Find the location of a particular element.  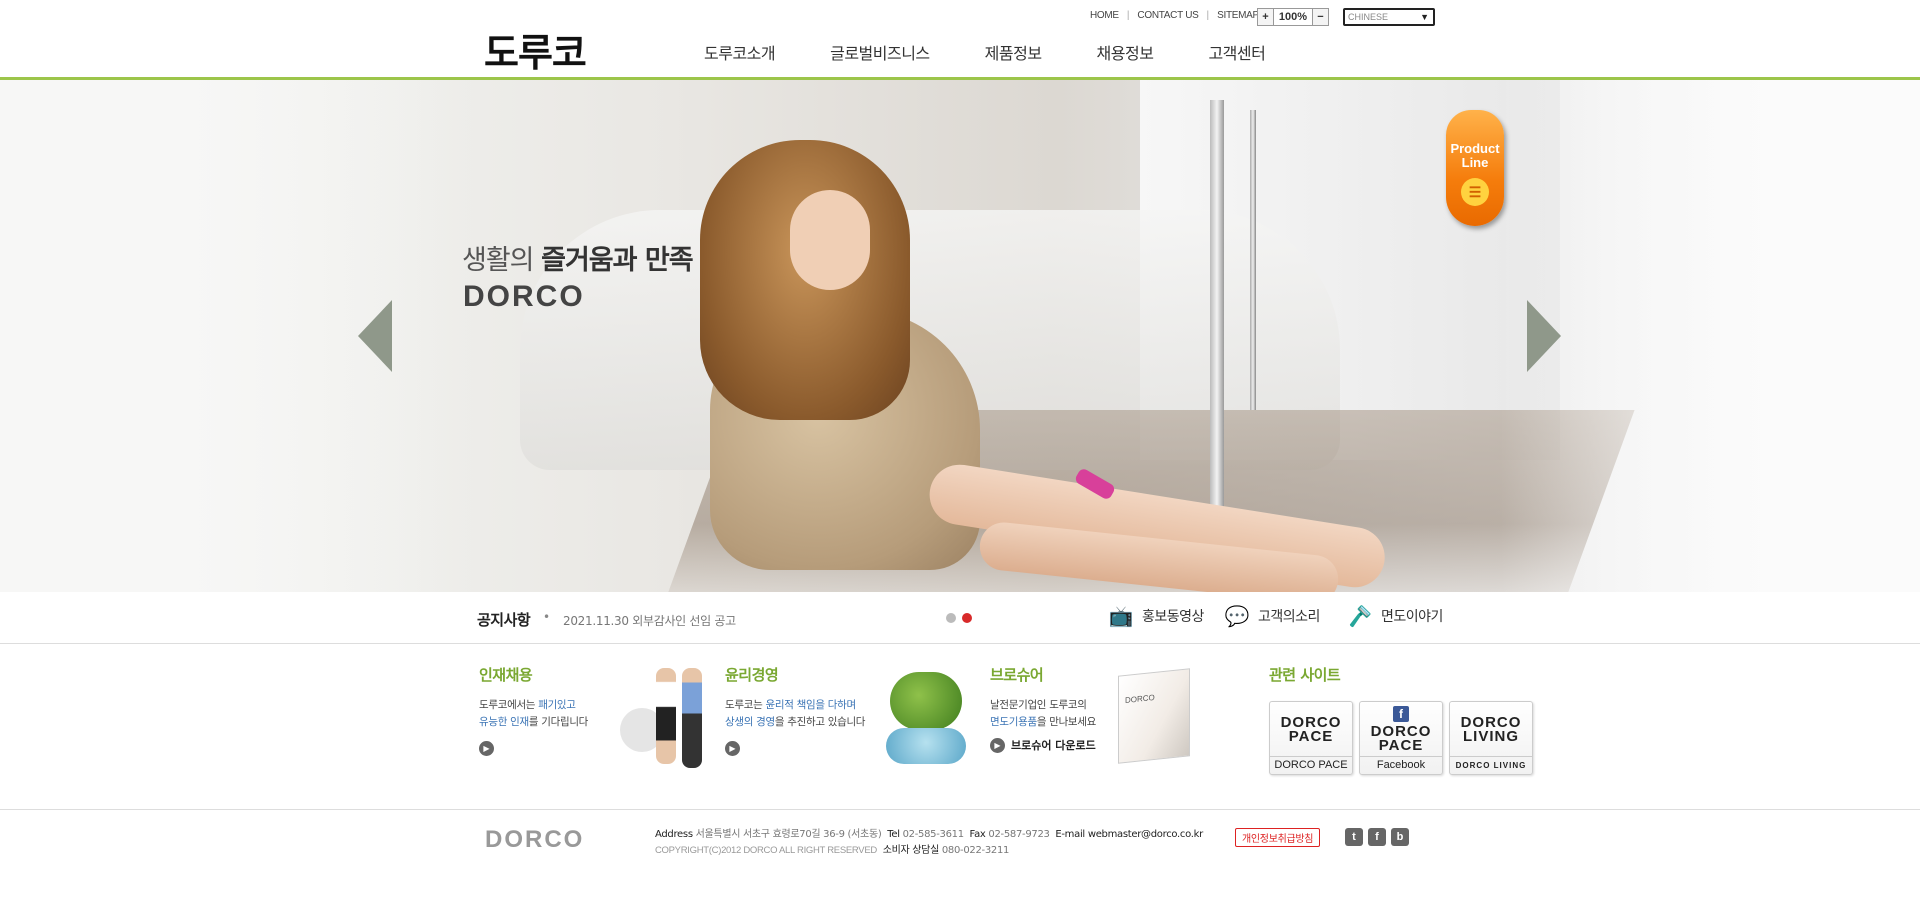

logo-text: LIVING is located at coordinates (1490, 736).